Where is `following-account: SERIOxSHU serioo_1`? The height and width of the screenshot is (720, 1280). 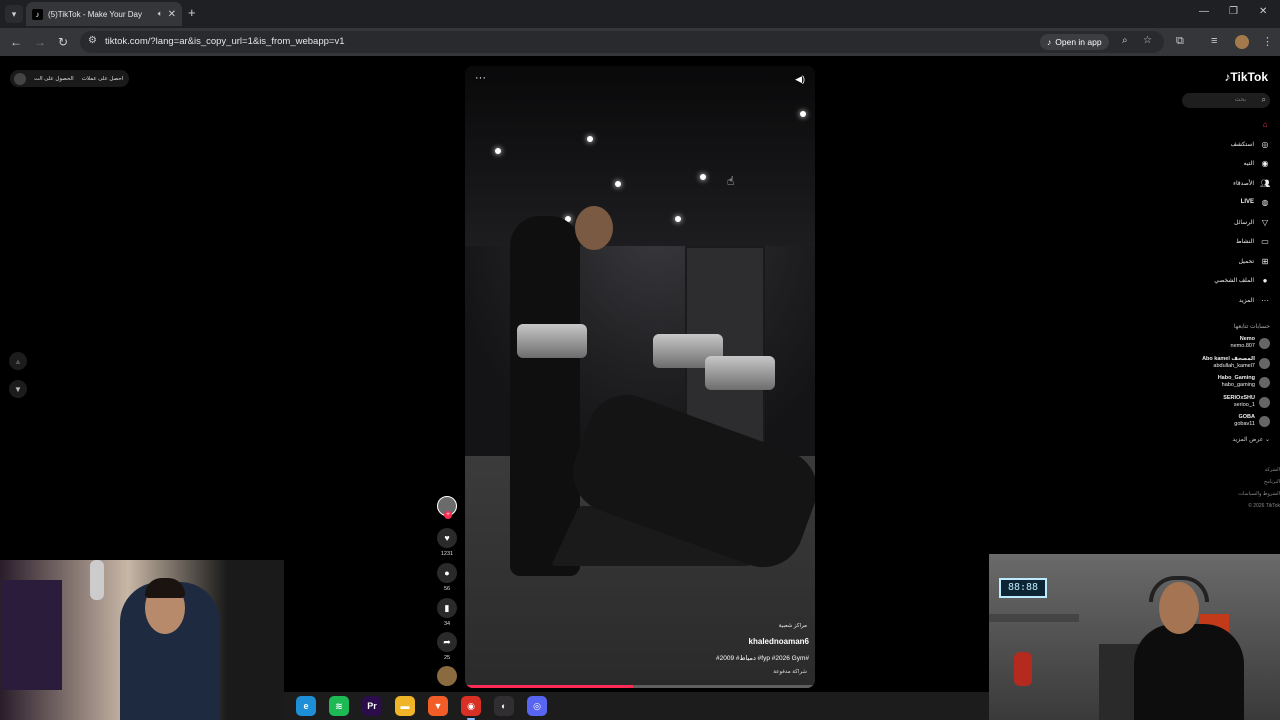
following-account: SERIOxSHU serioo_1 is located at coordinates (1246, 402).